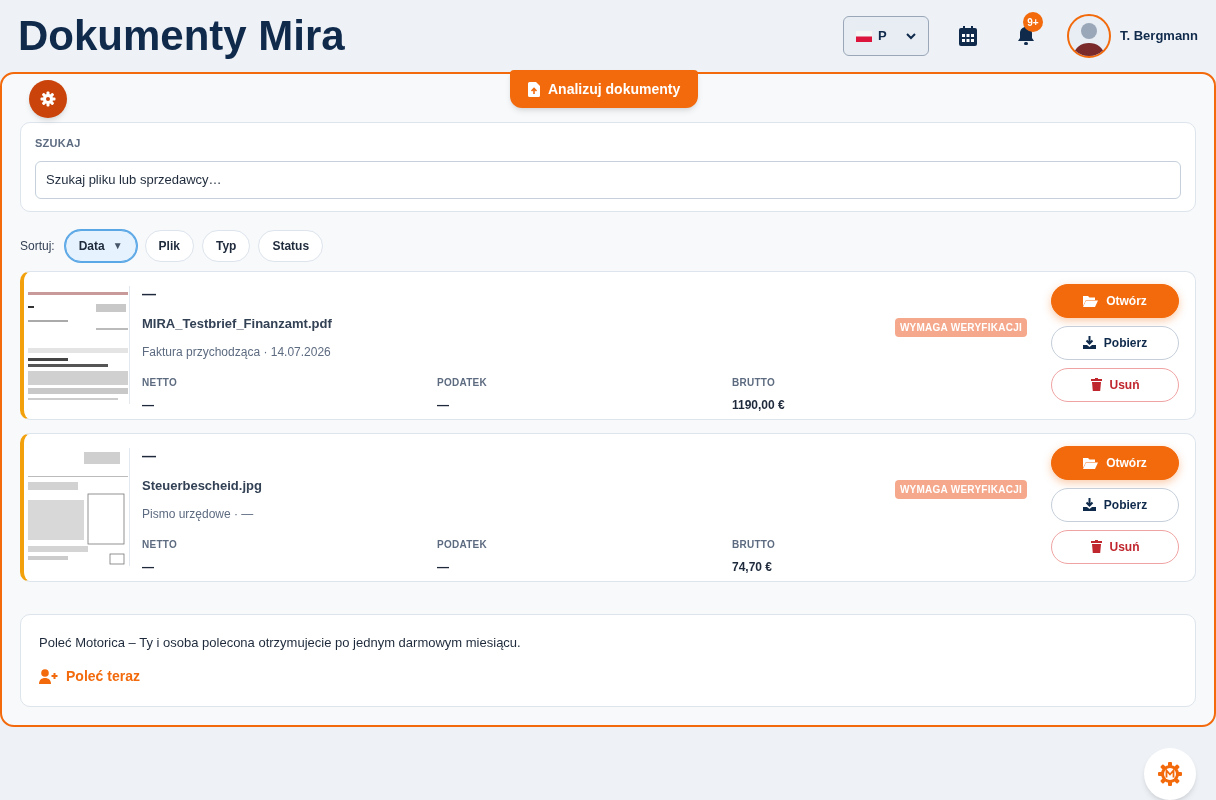 This screenshot has width=1216, height=800. What do you see at coordinates (911, 36) in the screenshot?
I see `chevron-down-icon` at bounding box center [911, 36].